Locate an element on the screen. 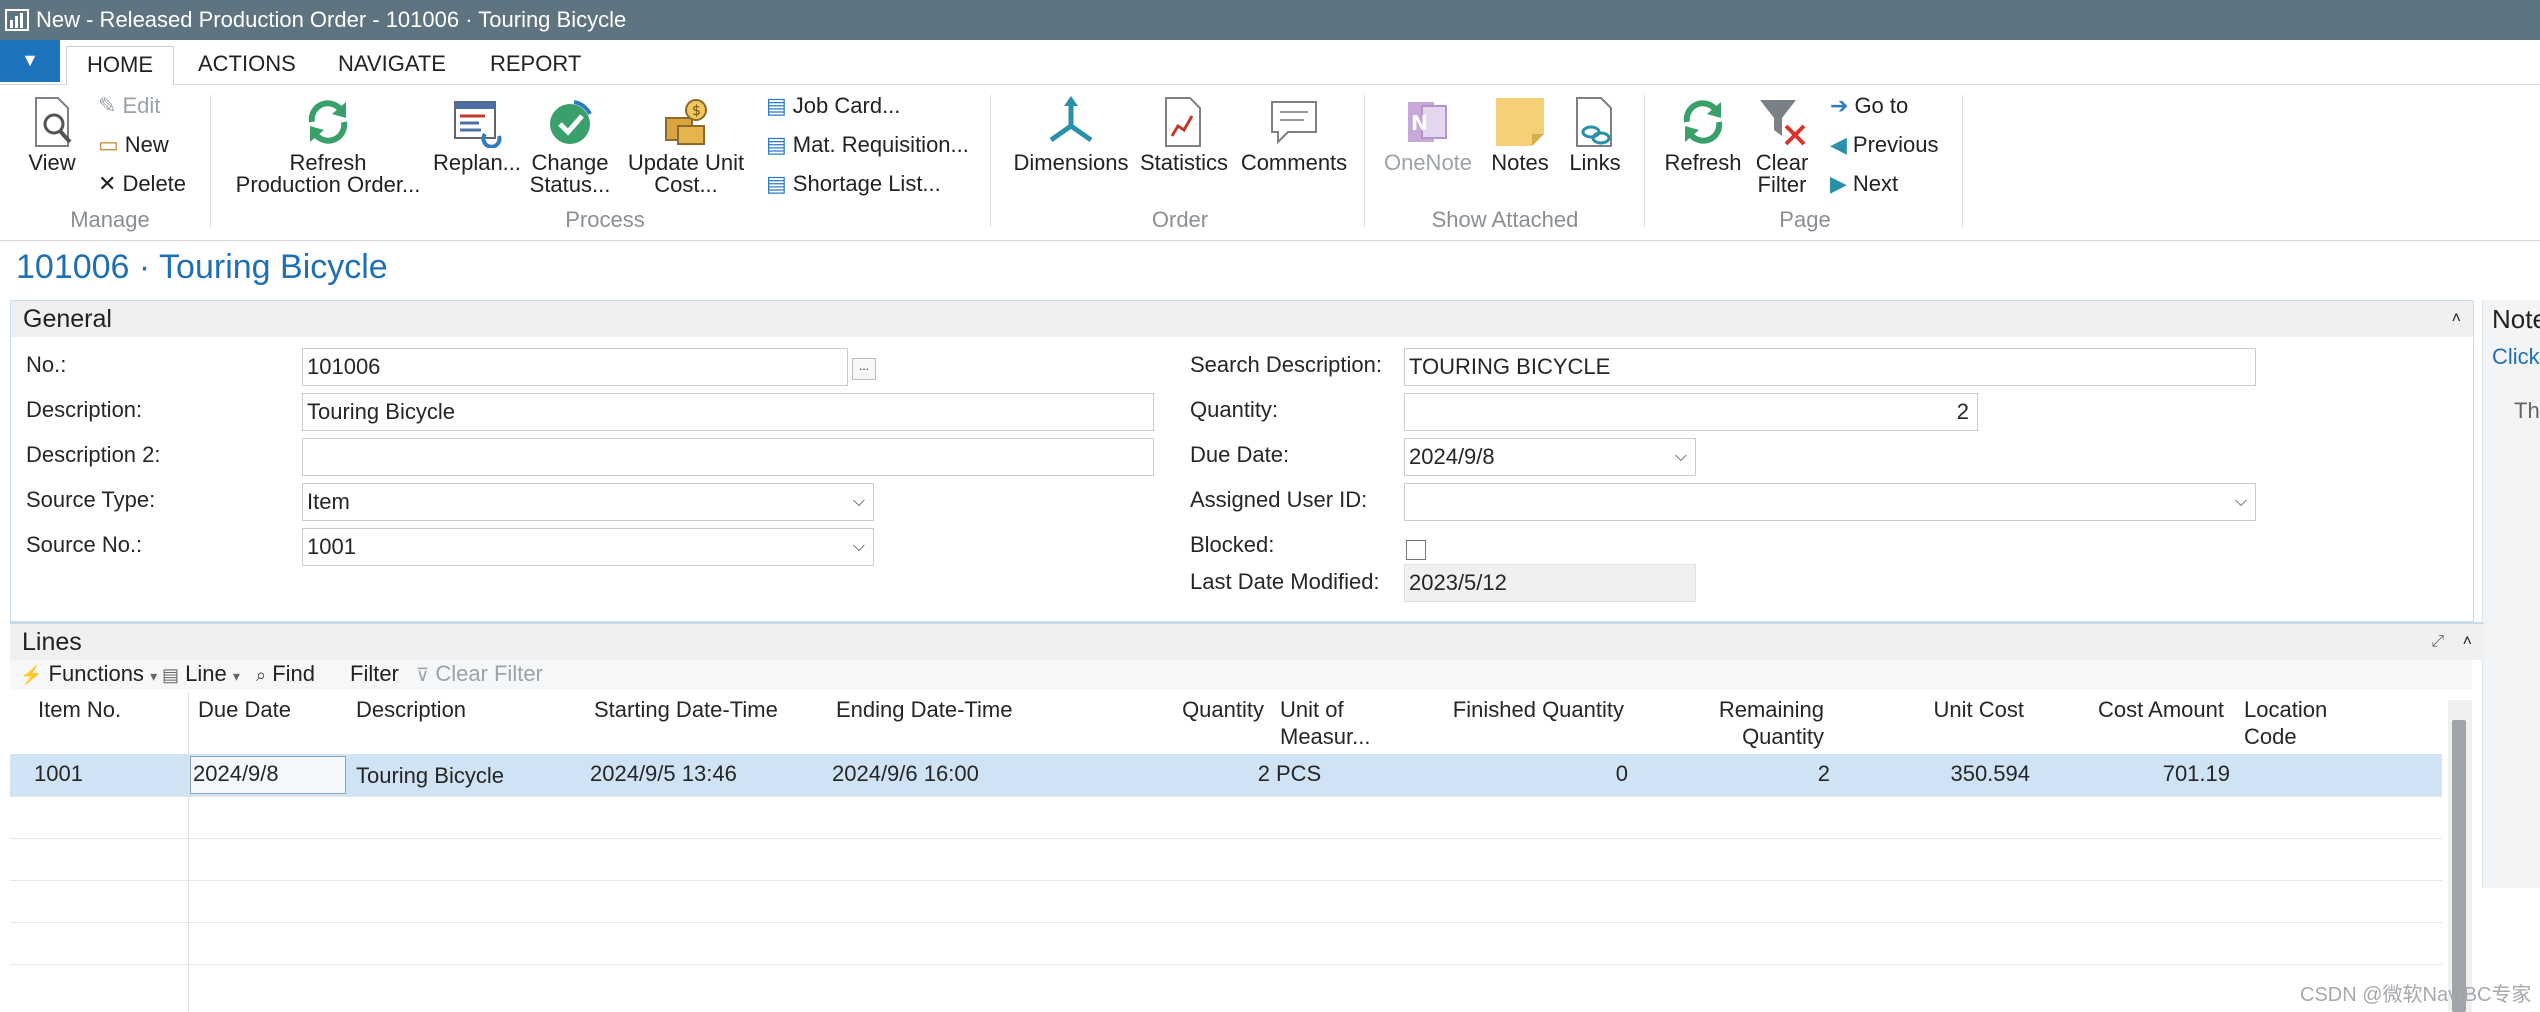 The height and width of the screenshot is (1012, 2540). refresh-button: Refresh is located at coordinates (1703, 135).